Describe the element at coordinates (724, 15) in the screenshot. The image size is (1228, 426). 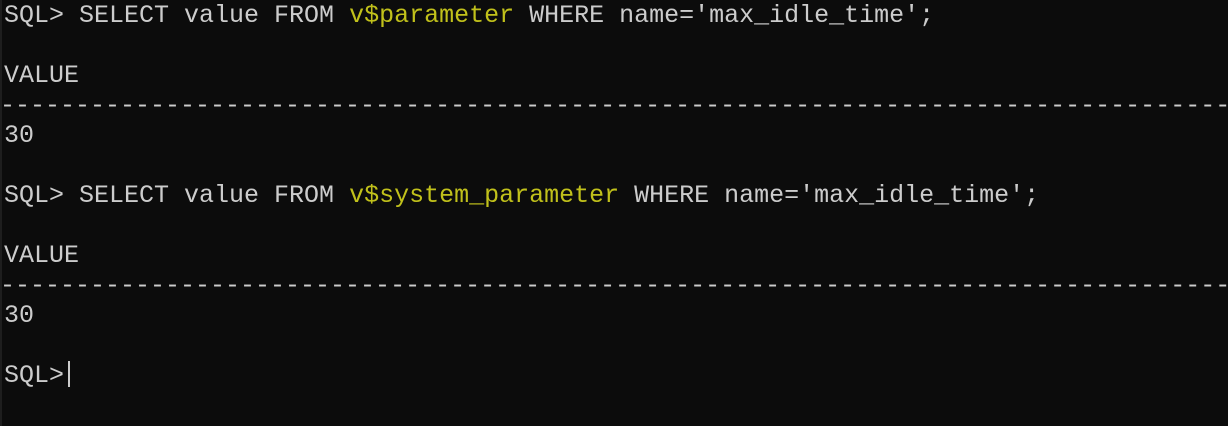
I see `query-1-post: WHERE name='max_idle_time';` at that location.